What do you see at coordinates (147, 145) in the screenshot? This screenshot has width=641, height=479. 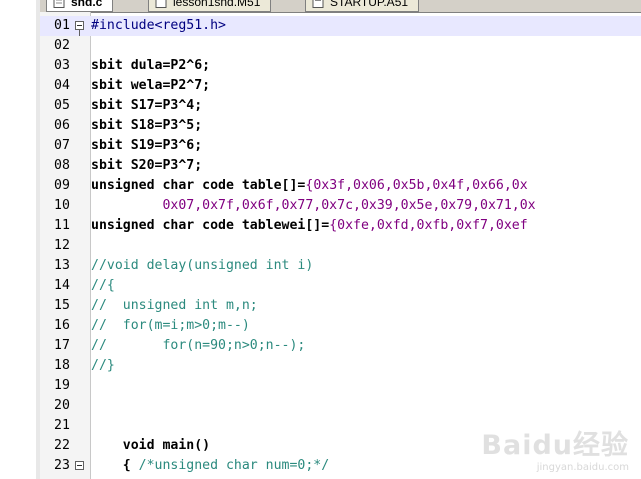 I see `code-text: sbit S19=P3^6;` at bounding box center [147, 145].